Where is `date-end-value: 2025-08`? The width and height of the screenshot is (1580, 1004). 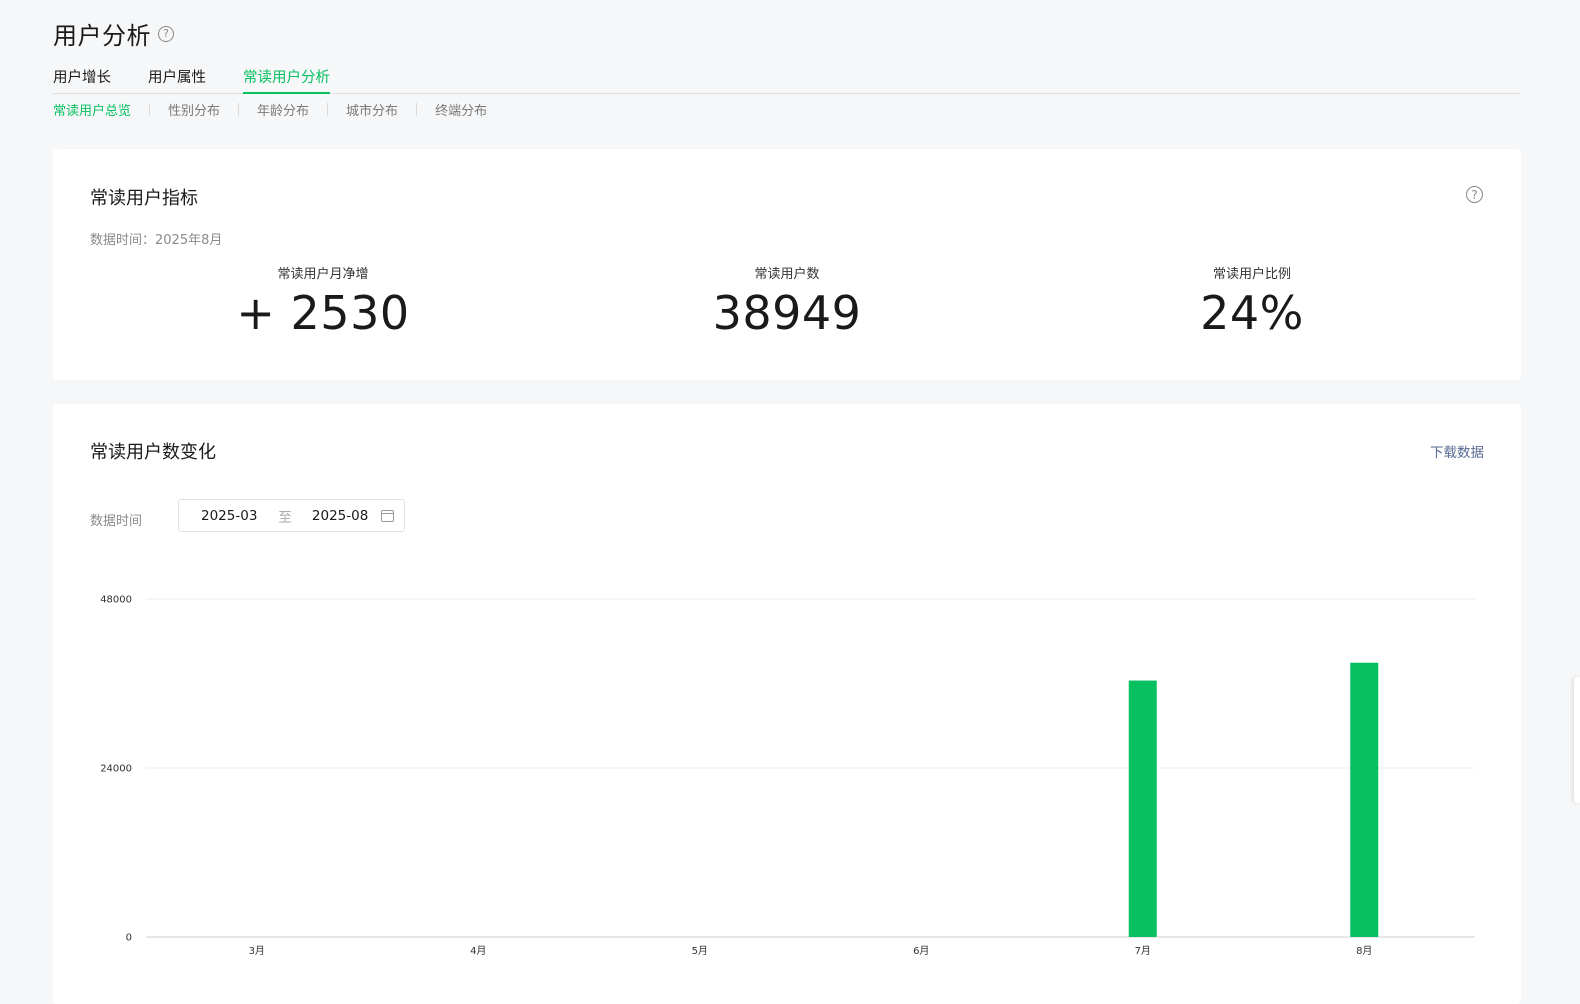 date-end-value: 2025-08 is located at coordinates (340, 516).